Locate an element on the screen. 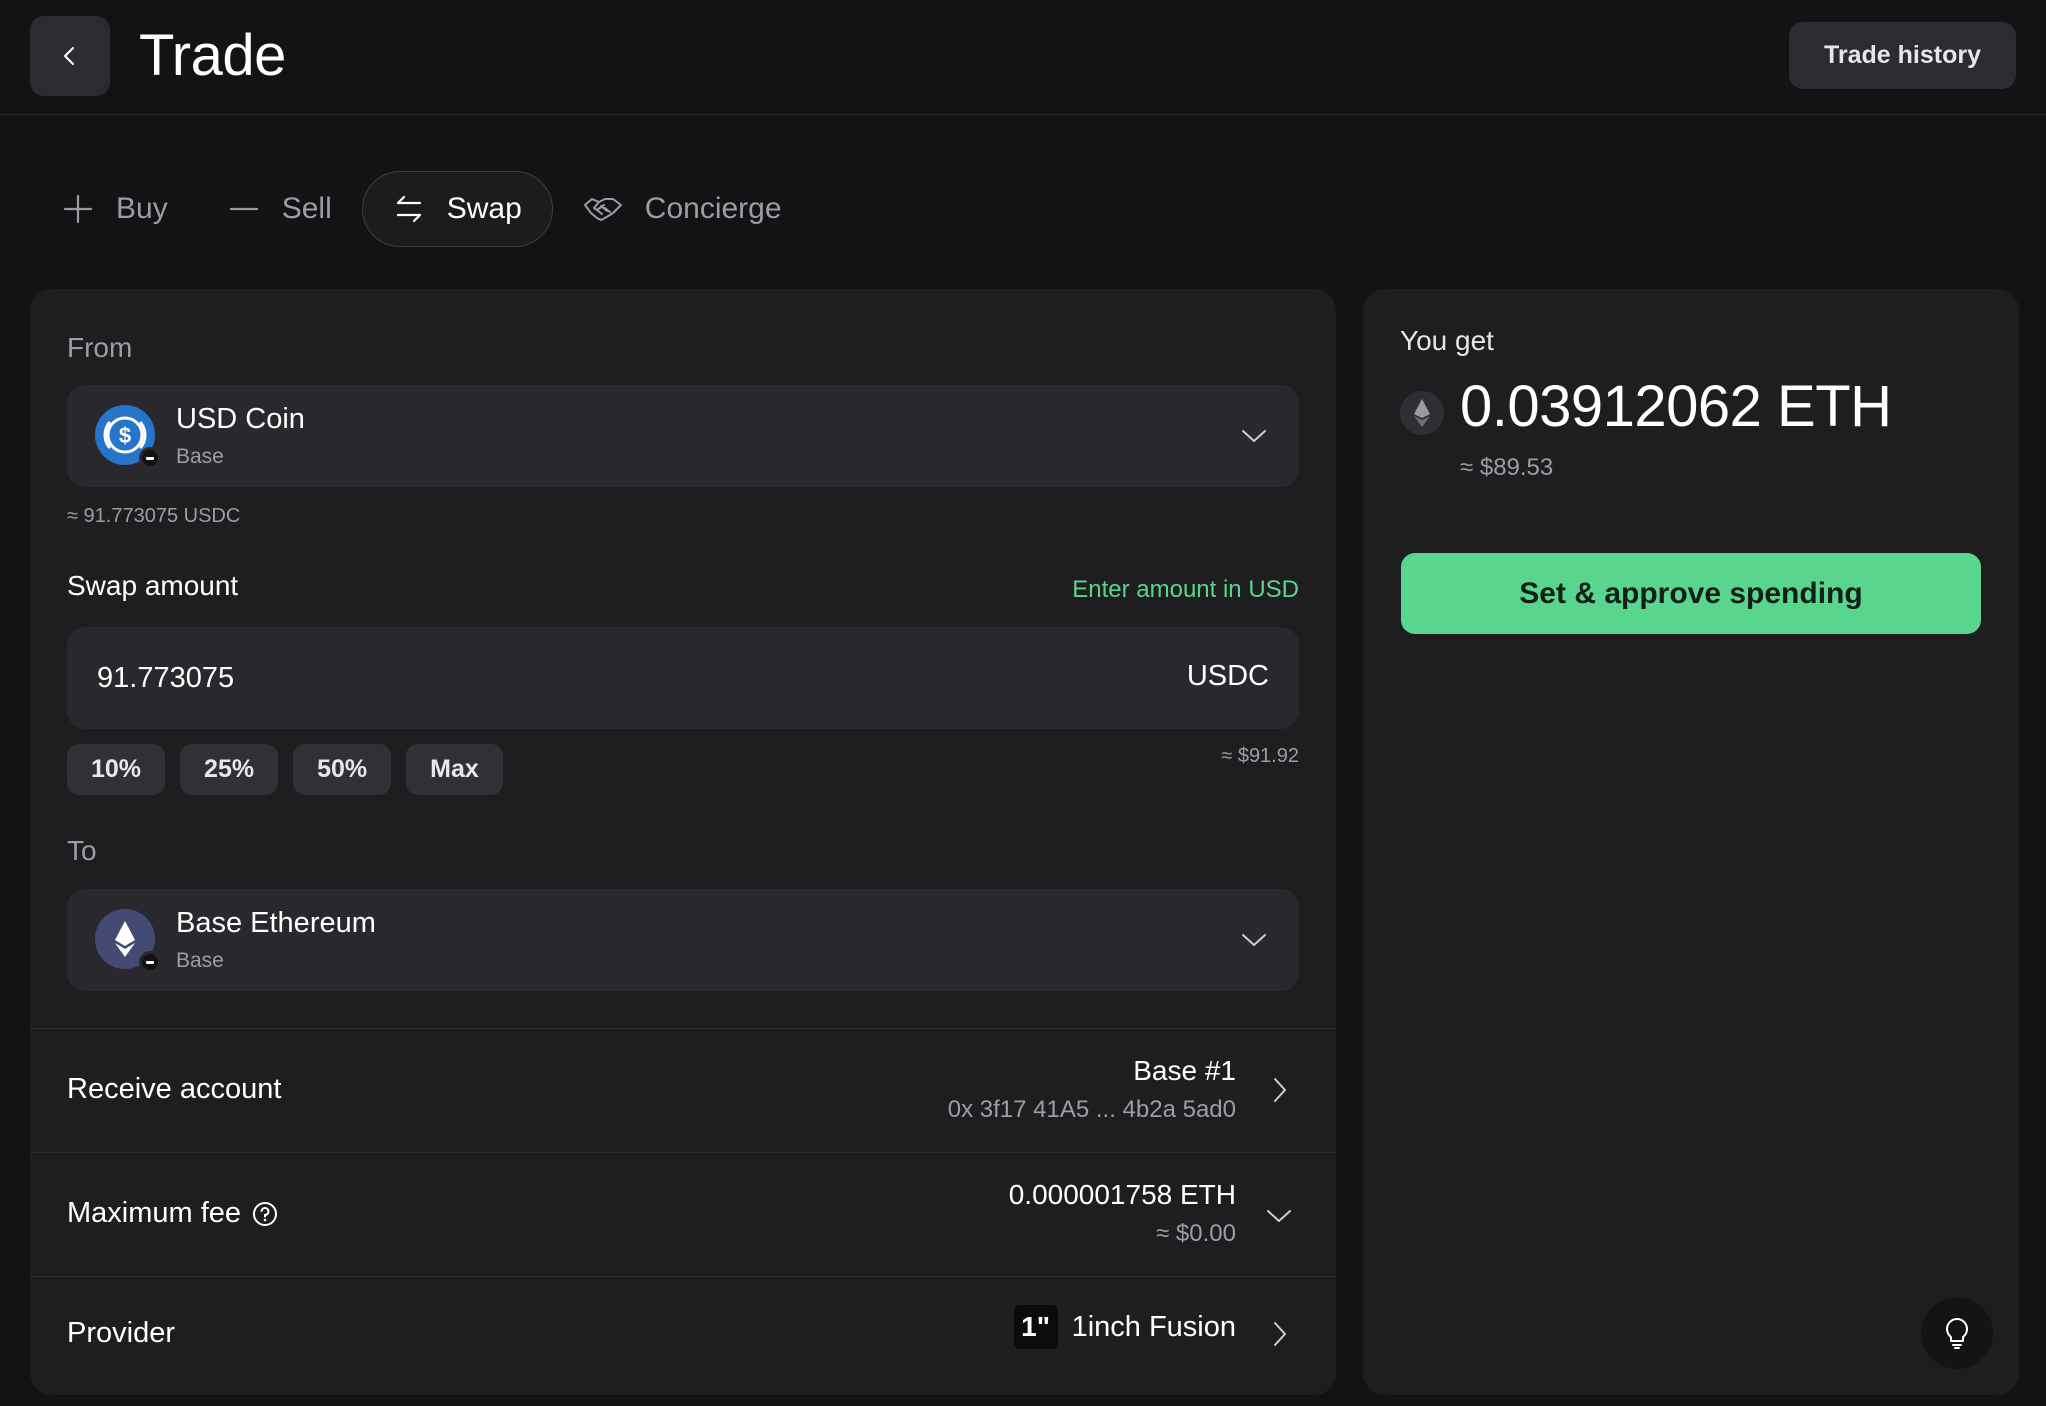 The image size is (2046, 1406). tab-swap: Swap is located at coordinates (457, 209).